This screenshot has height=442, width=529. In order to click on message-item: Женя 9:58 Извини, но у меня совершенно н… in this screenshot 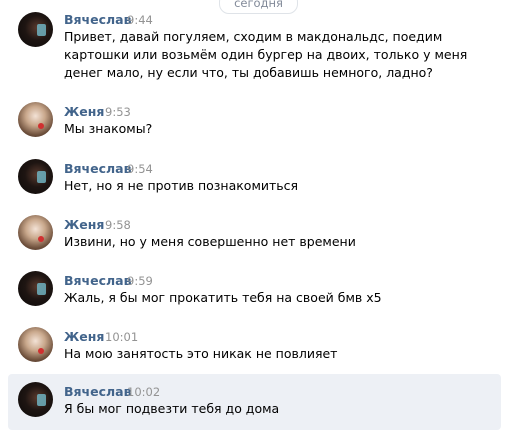, I will do `click(254, 236)`.